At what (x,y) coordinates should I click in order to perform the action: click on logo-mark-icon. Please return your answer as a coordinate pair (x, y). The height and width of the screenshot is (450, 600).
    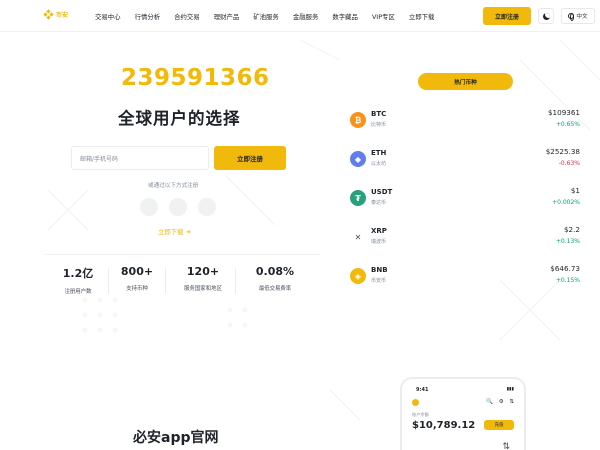
    Looking at the image, I should click on (48, 14).